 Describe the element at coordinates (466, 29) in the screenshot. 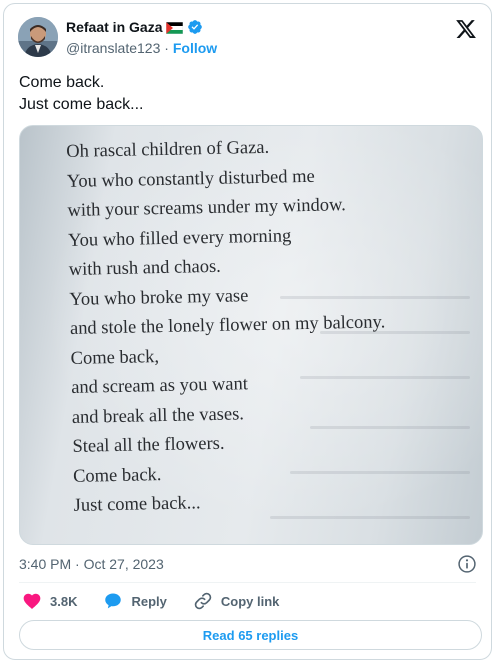

I see `x-logo-icon` at that location.